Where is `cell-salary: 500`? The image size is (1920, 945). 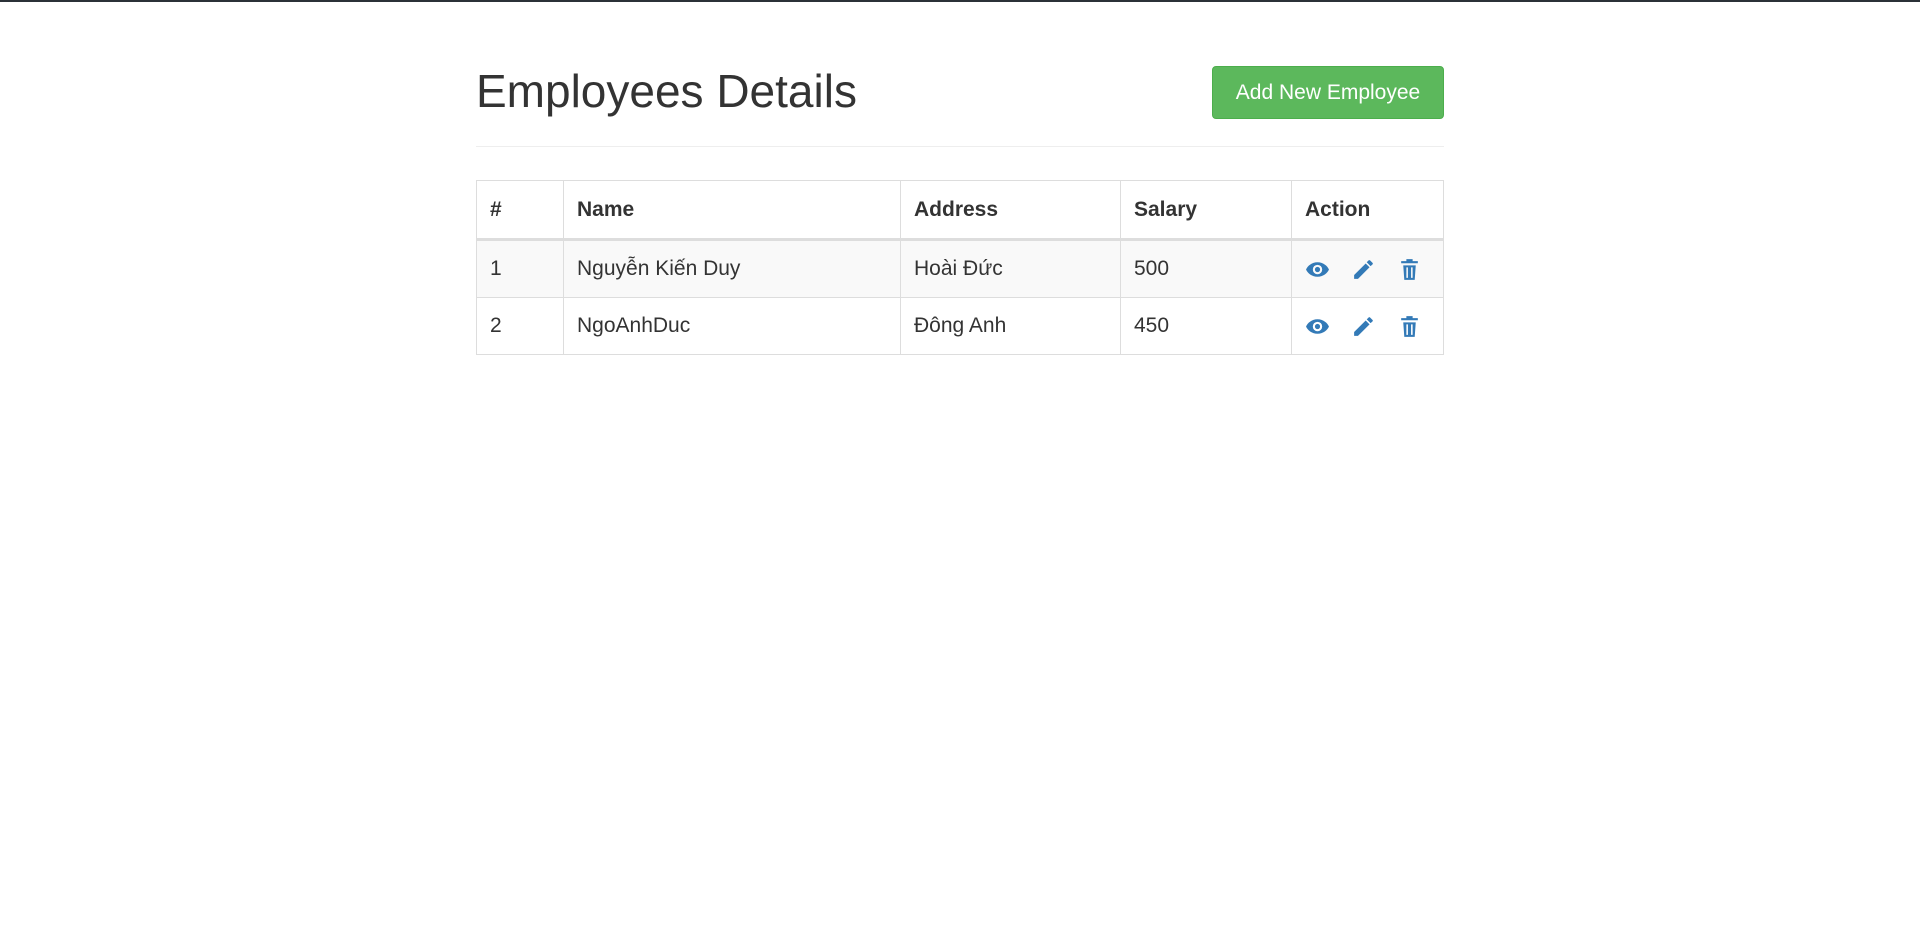
cell-salary: 500 is located at coordinates (1206, 268).